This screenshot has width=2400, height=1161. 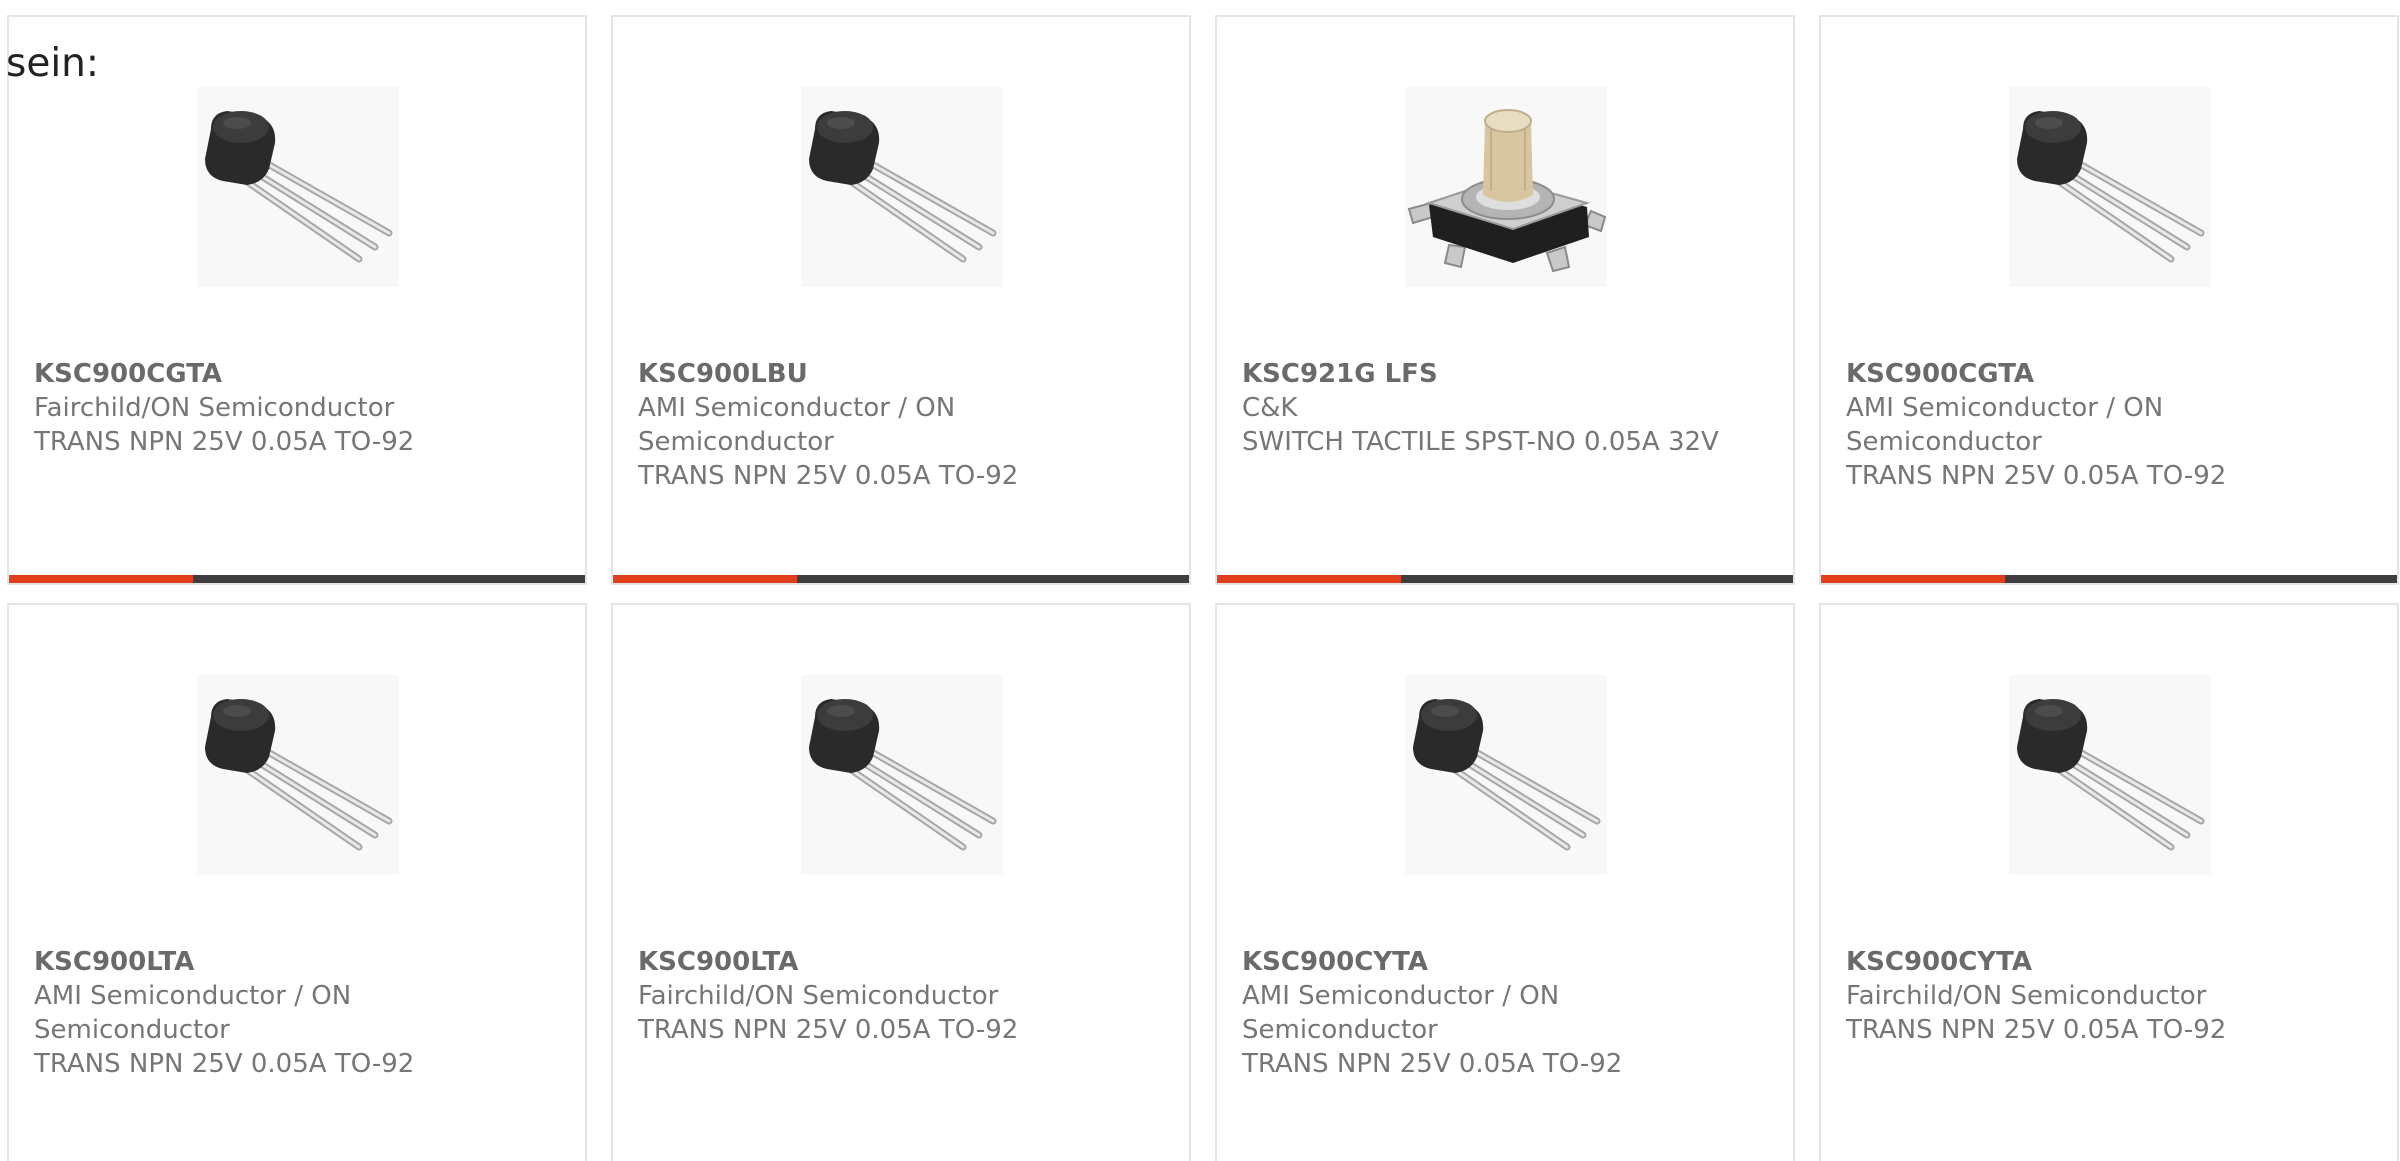 What do you see at coordinates (1480, 442) in the screenshot?
I see `product-description: SWITCH TACTILE SPST-NO 0.05A 32V` at bounding box center [1480, 442].